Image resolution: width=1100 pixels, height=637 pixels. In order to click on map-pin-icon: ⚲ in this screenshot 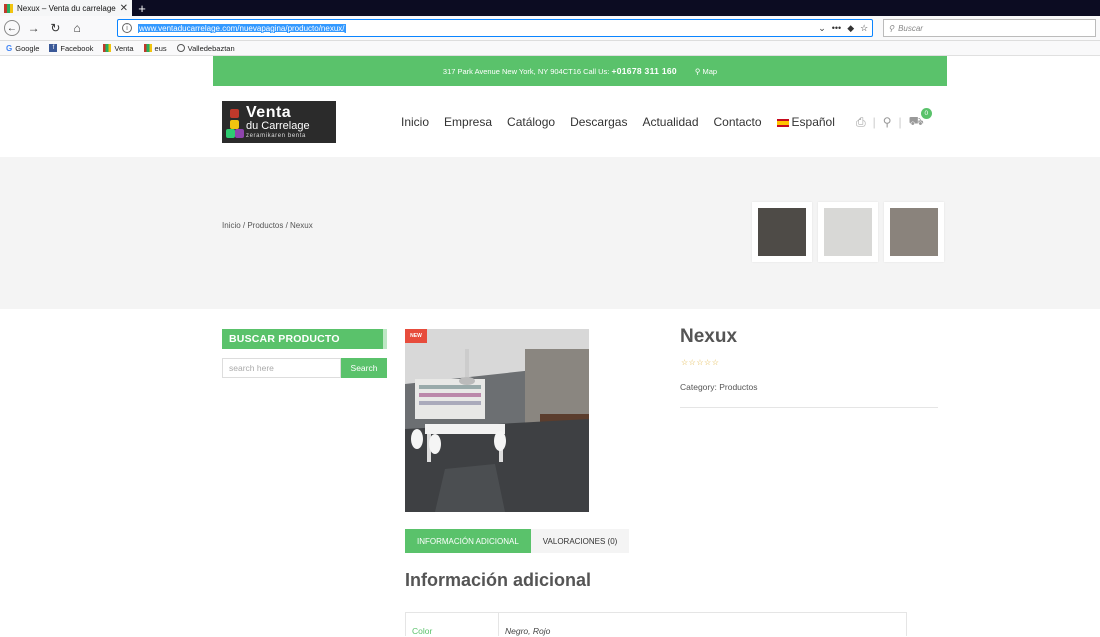, I will do `click(697, 71)`.